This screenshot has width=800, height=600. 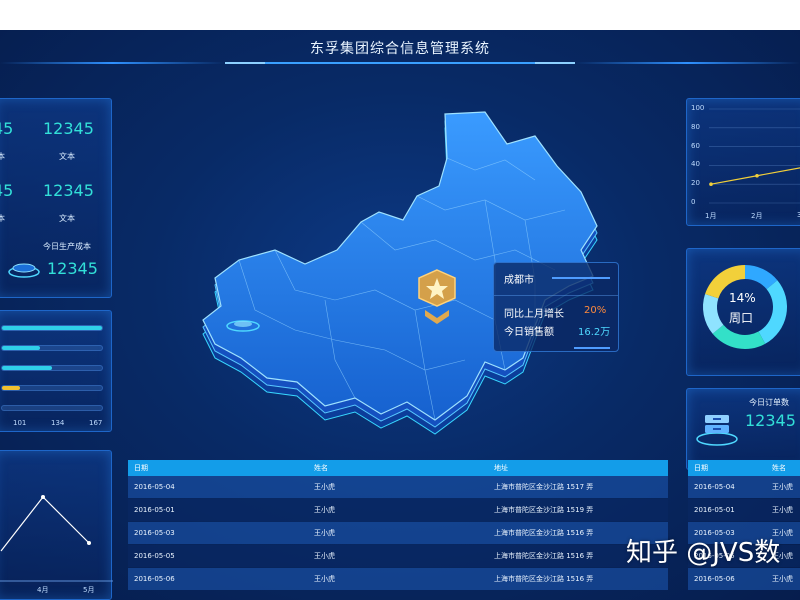 I want to click on table-row: 2016-05-01 王小虎, so click(x=744, y=510).